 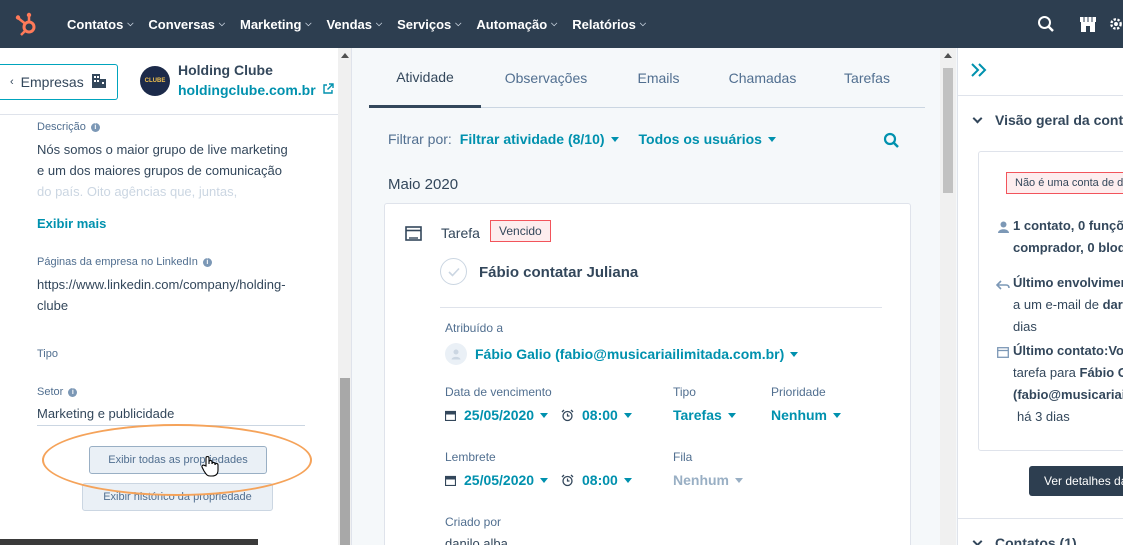 I want to click on type-dropdown: Tarefas, so click(x=704, y=415).